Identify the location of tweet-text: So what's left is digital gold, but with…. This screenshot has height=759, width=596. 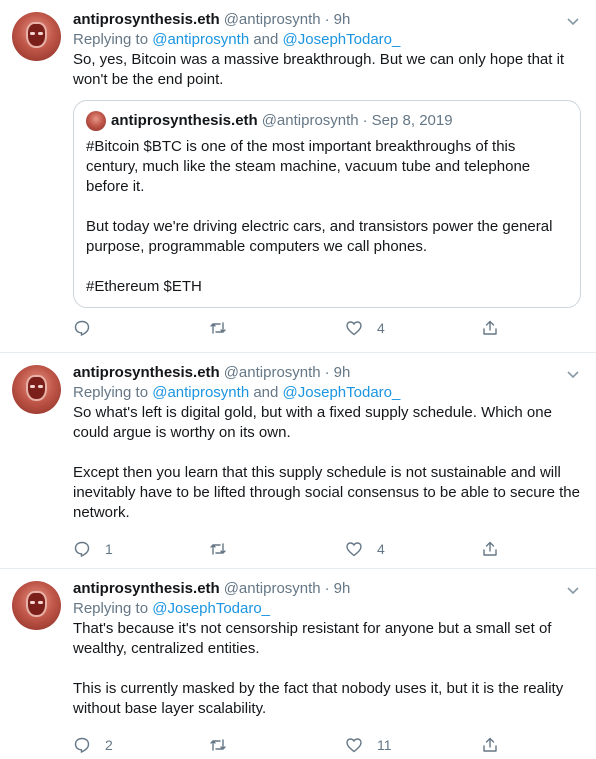
(326, 462).